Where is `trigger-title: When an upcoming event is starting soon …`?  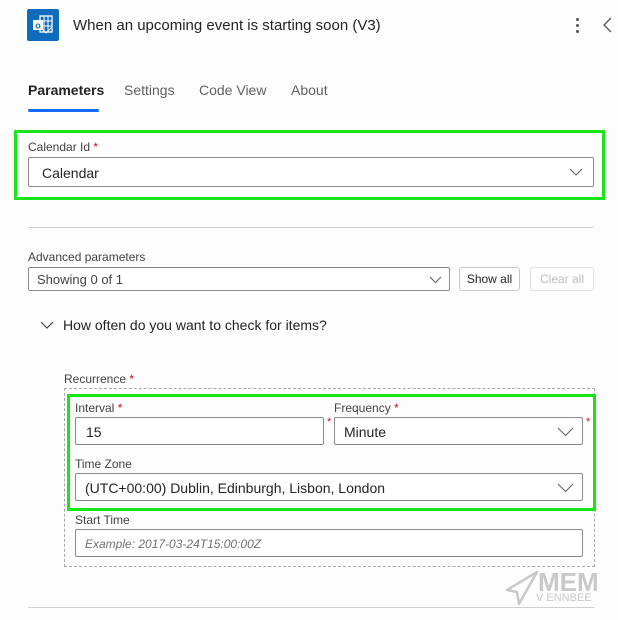 trigger-title: When an upcoming event is starting soon … is located at coordinates (227, 25).